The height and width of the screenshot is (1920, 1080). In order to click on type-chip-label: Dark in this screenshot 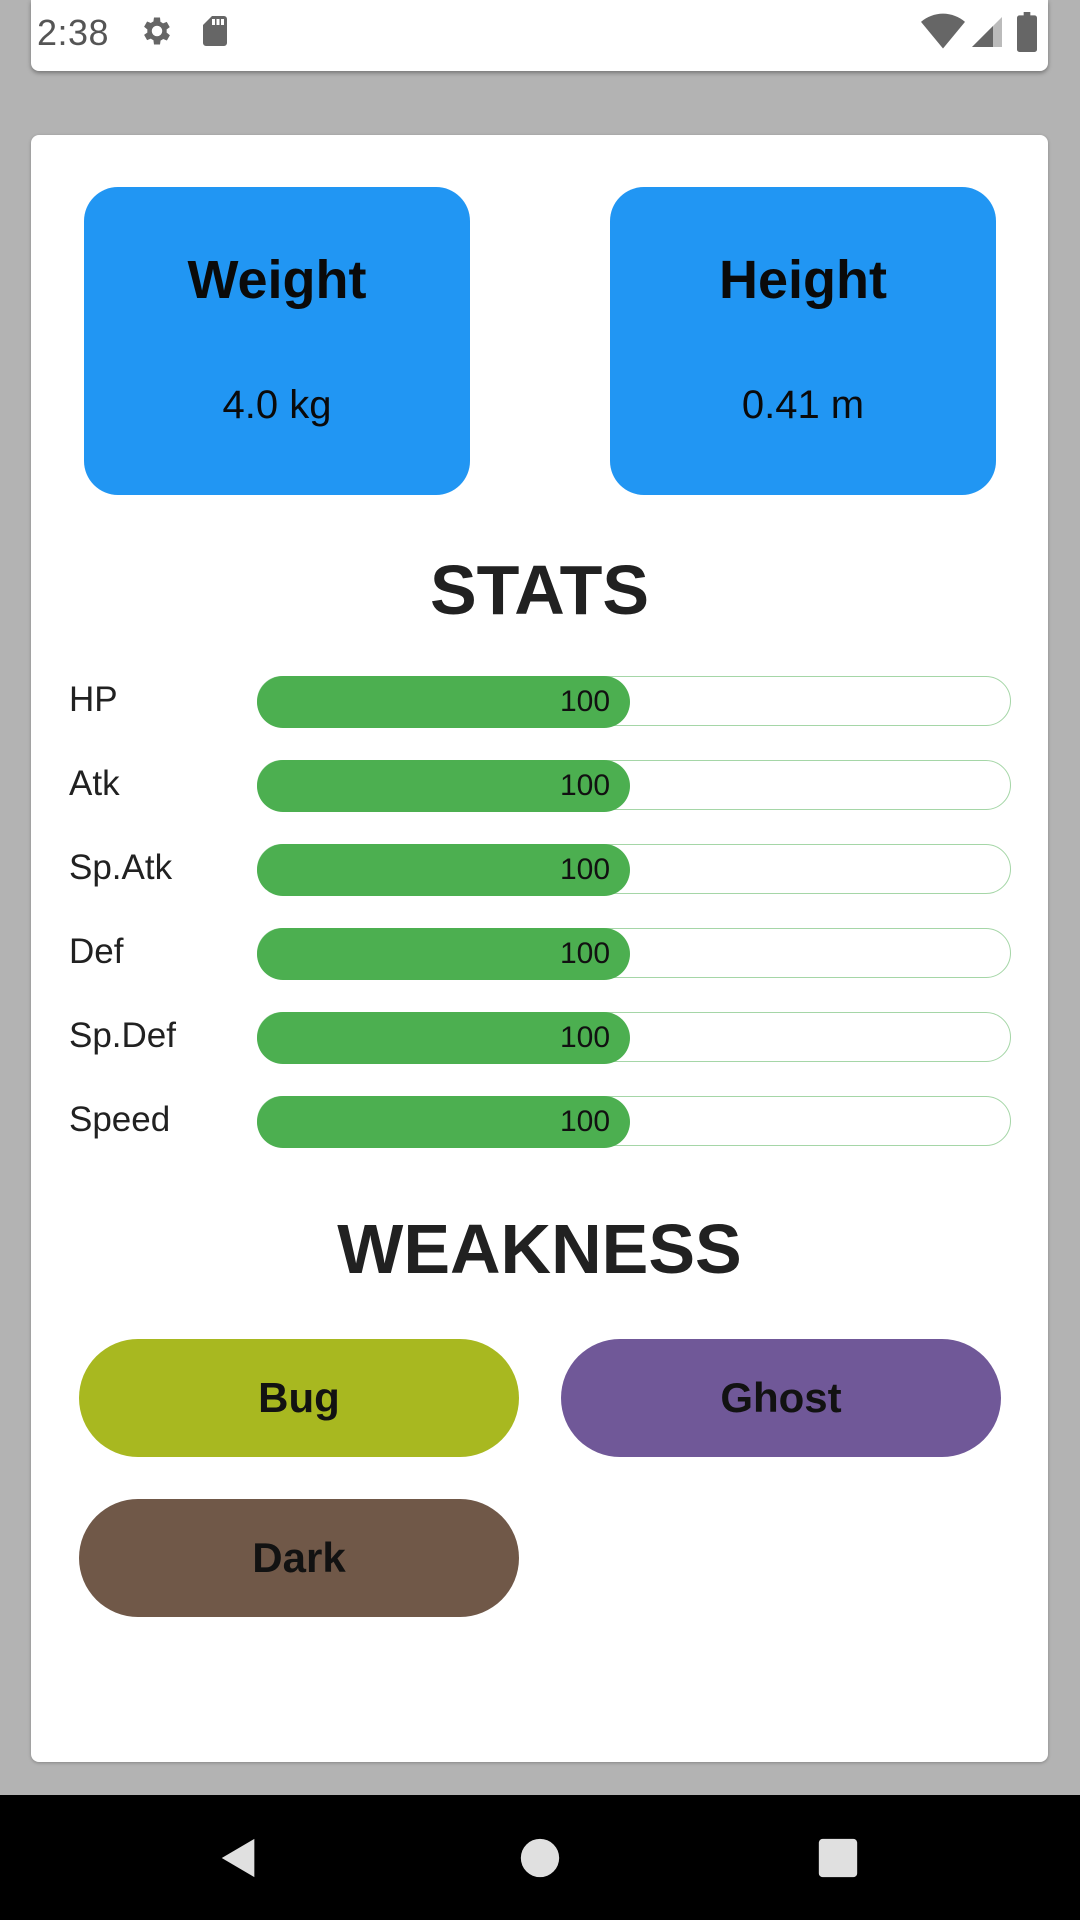, I will do `click(299, 1557)`.